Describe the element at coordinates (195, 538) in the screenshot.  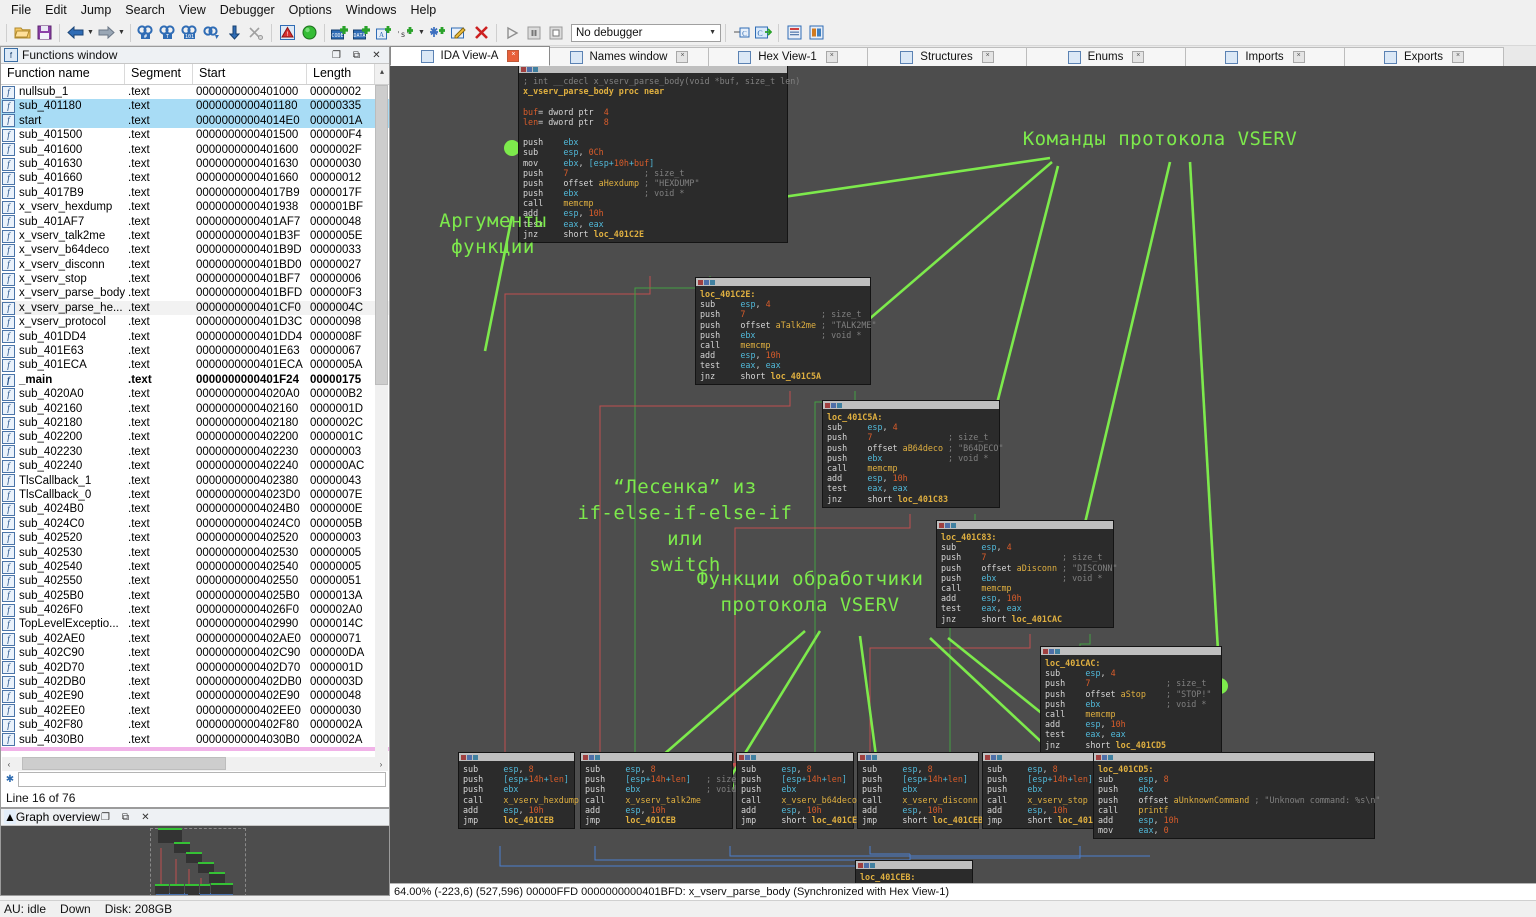
I see `table-row: f sub_402520 .text 0000000000402520 00000003` at that location.